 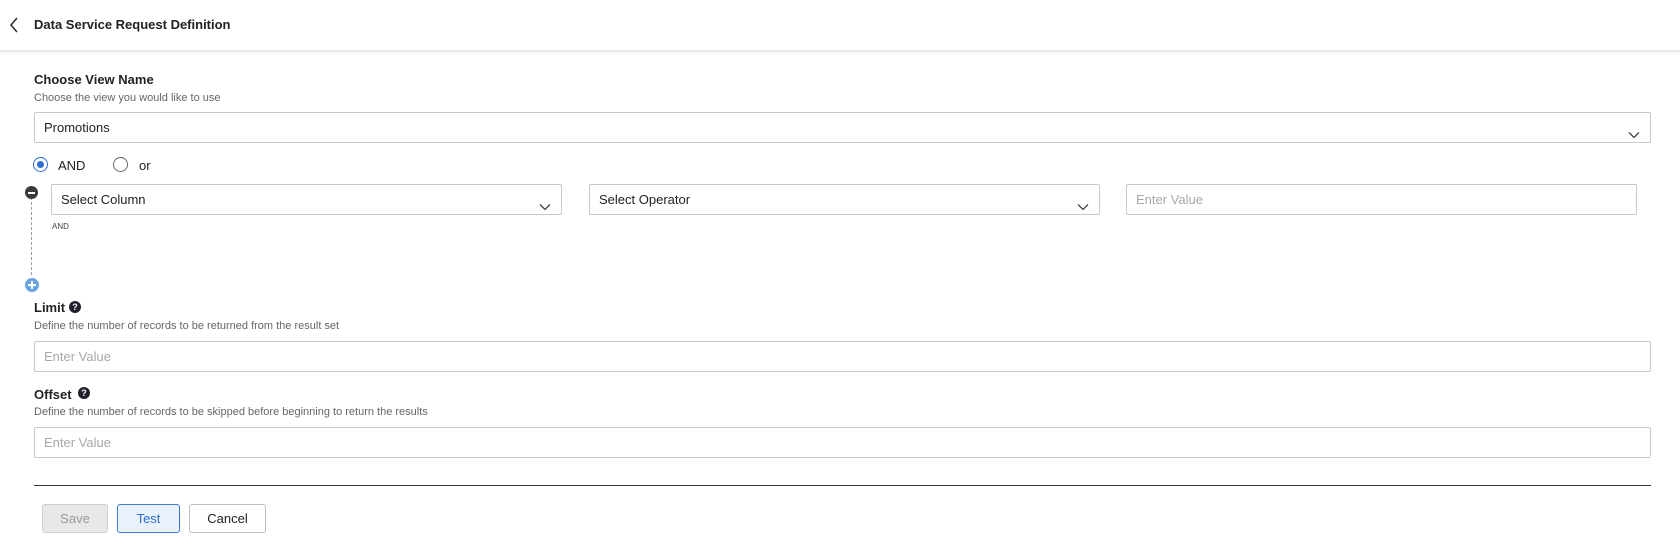 I want to click on cancel-button: Cancel, so click(x=227, y=518).